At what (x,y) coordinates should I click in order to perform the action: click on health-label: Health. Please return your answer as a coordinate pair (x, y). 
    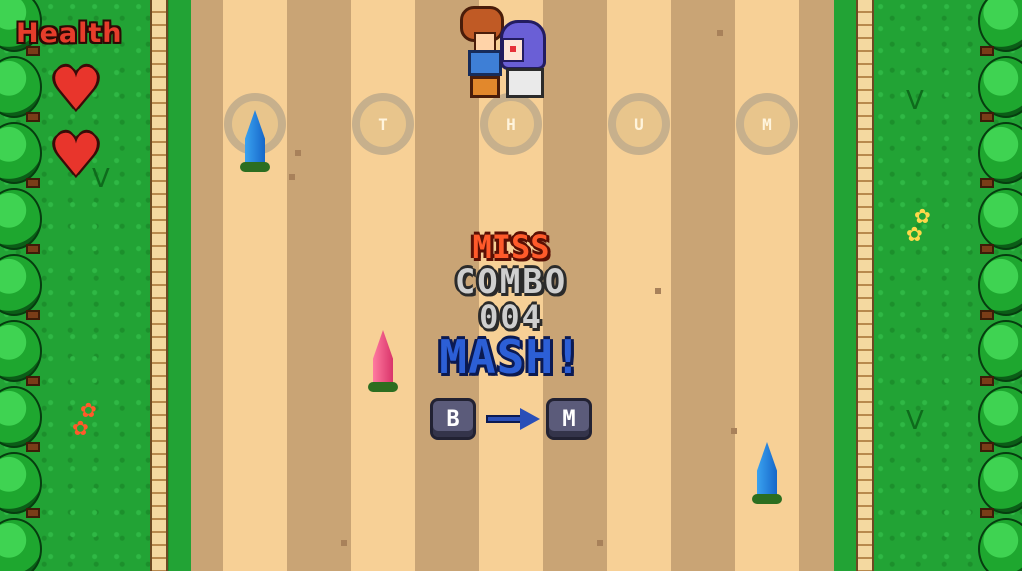
    Looking at the image, I should click on (69, 33).